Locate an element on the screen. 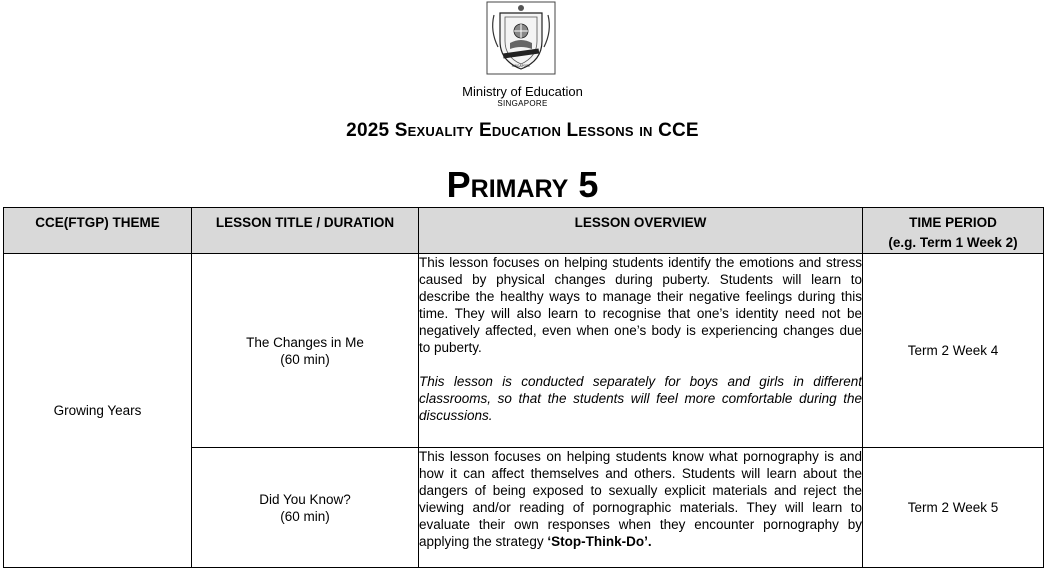  crest-sub-text: SINGAPORE is located at coordinates (521, 66).